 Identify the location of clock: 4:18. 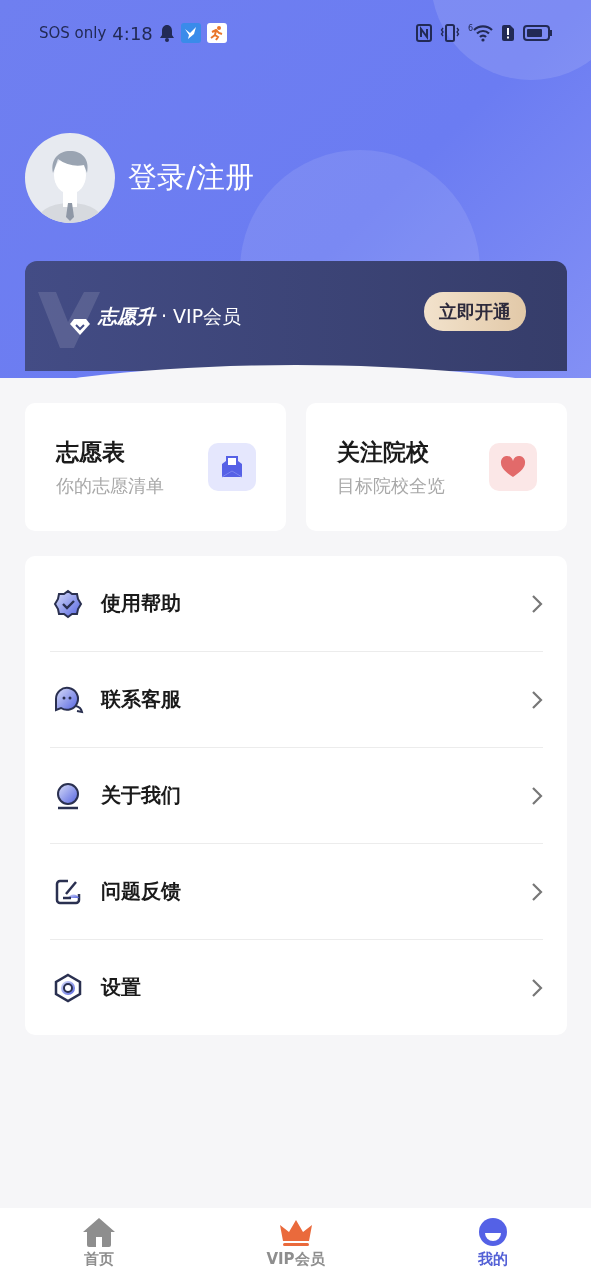
(132, 33).